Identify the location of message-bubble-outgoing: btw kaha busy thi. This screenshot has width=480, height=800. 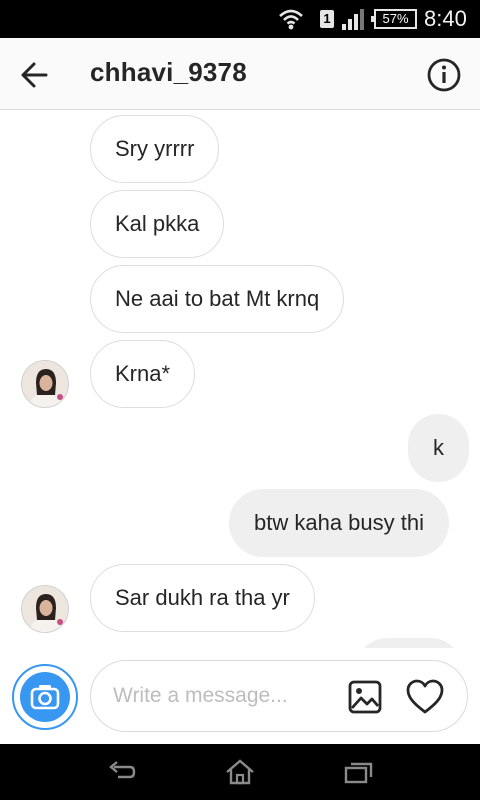
(339, 523).